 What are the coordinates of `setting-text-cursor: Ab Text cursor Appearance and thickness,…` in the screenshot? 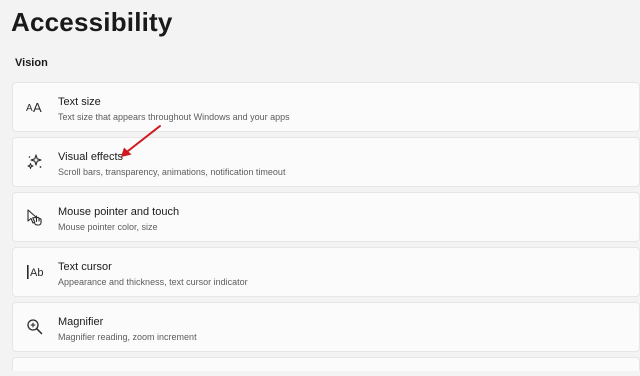 It's located at (326, 272).